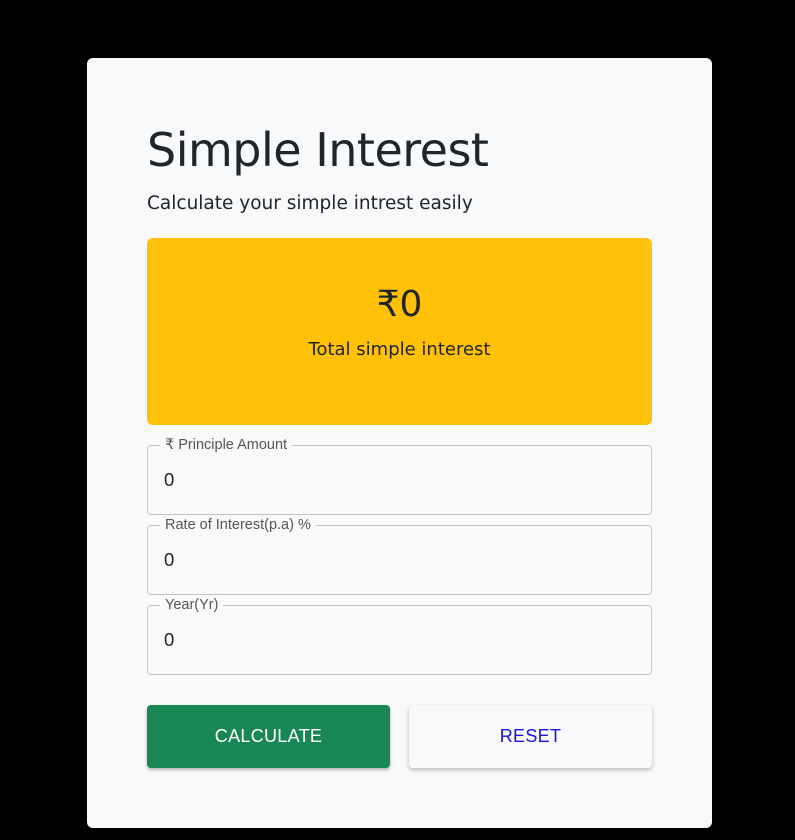 The image size is (795, 840). What do you see at coordinates (399, 480) in the screenshot?
I see `principal-input` at bounding box center [399, 480].